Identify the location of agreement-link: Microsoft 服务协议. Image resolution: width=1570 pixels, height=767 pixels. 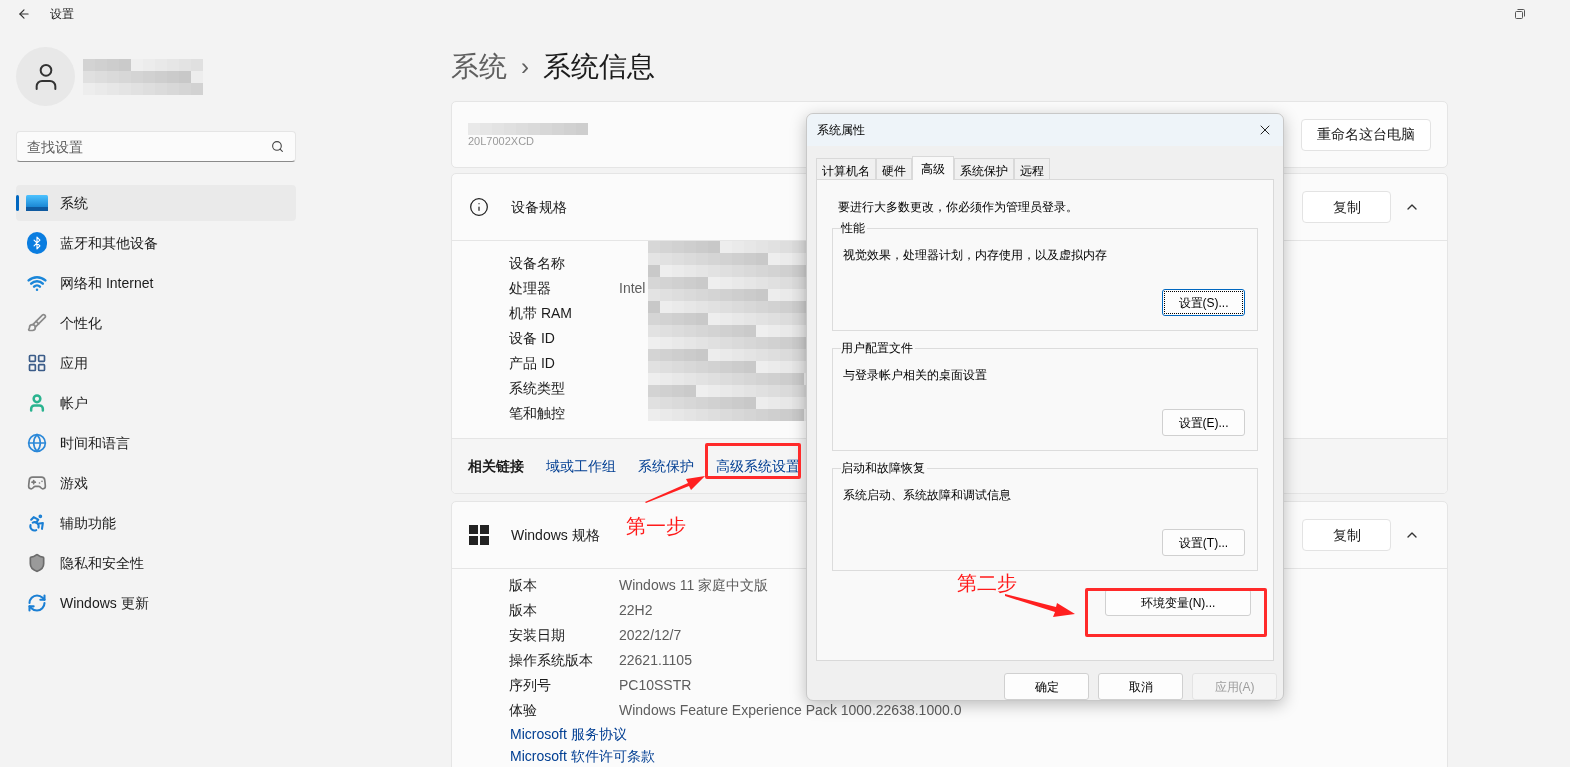
(568, 734).